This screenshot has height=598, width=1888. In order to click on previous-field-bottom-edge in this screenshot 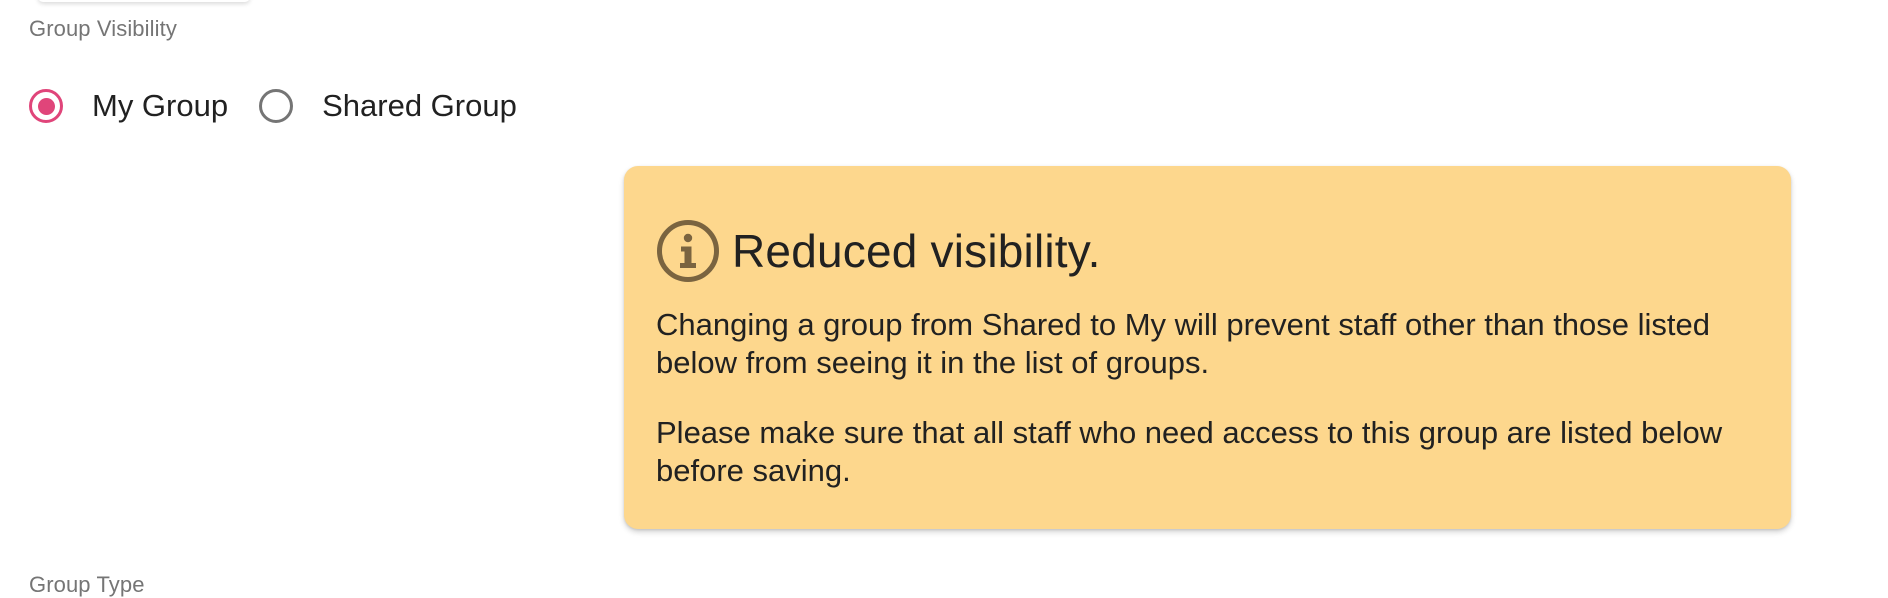, I will do `click(144, 1)`.